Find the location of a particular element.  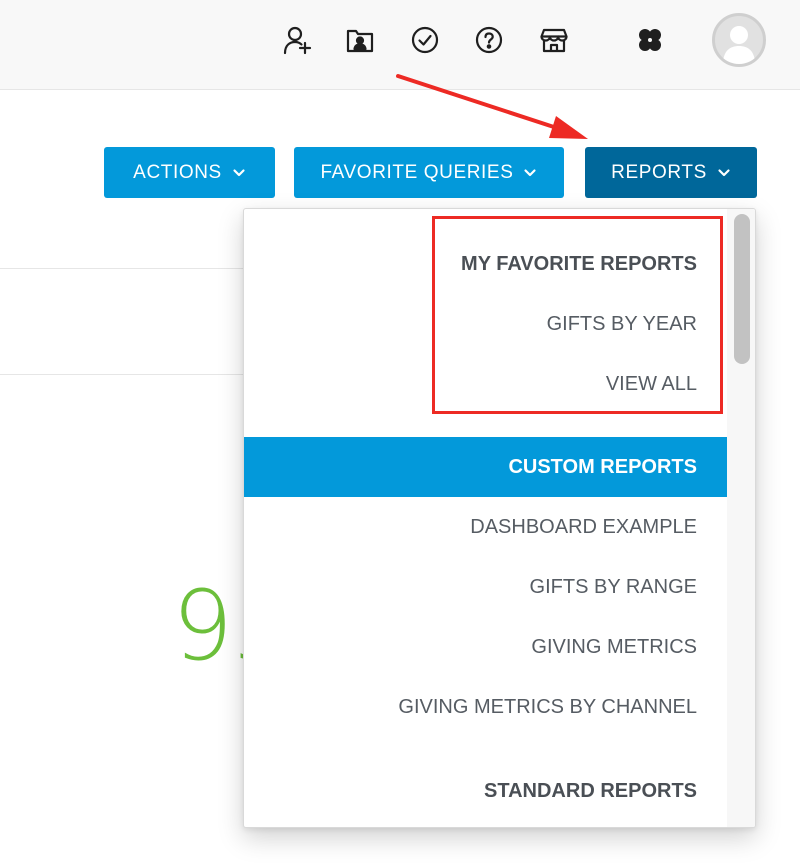

menu-item-view-all: VIEW ALL is located at coordinates (485, 384).